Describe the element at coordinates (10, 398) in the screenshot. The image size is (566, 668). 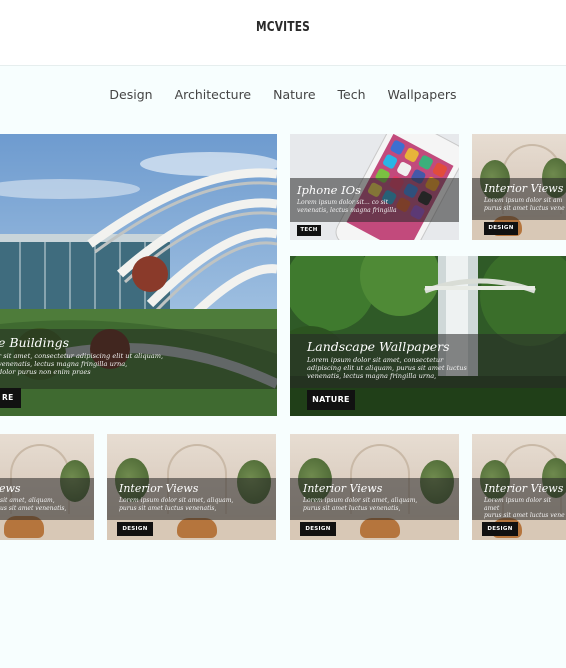
I see `buildings-badge: RE` at that location.